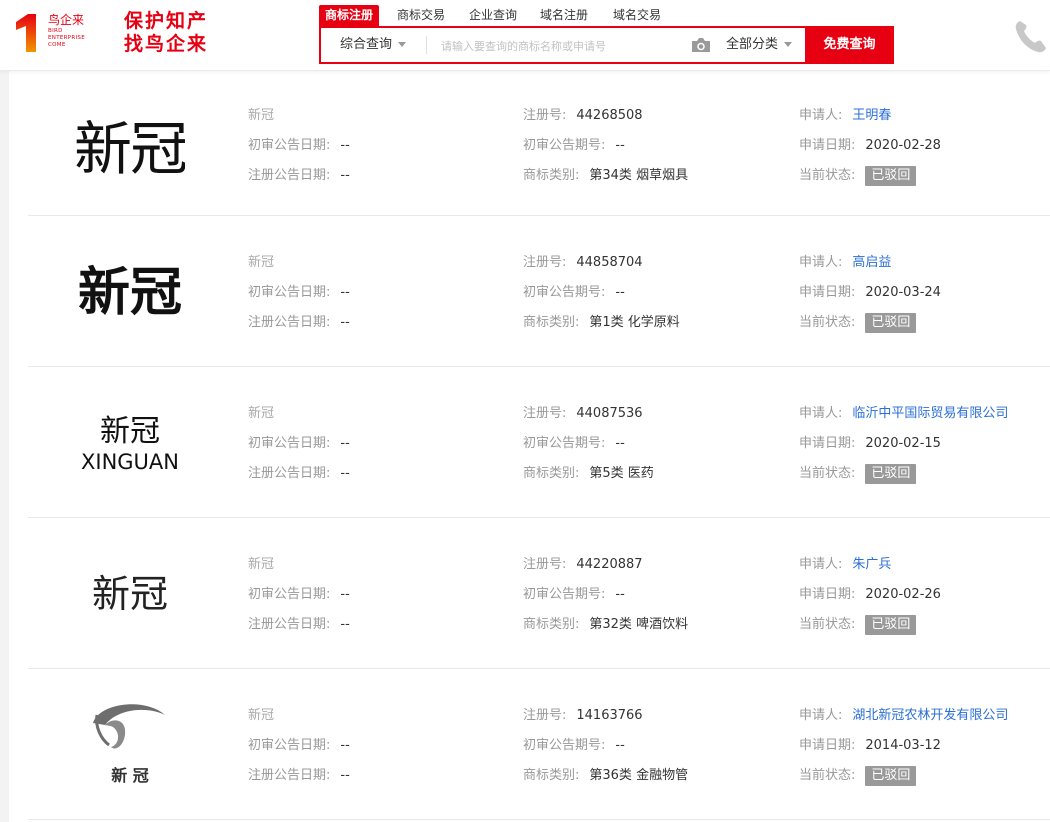 The image size is (1050, 822). Describe the element at coordinates (871, 262) in the screenshot. I see `applicant-link: 高启益` at that location.